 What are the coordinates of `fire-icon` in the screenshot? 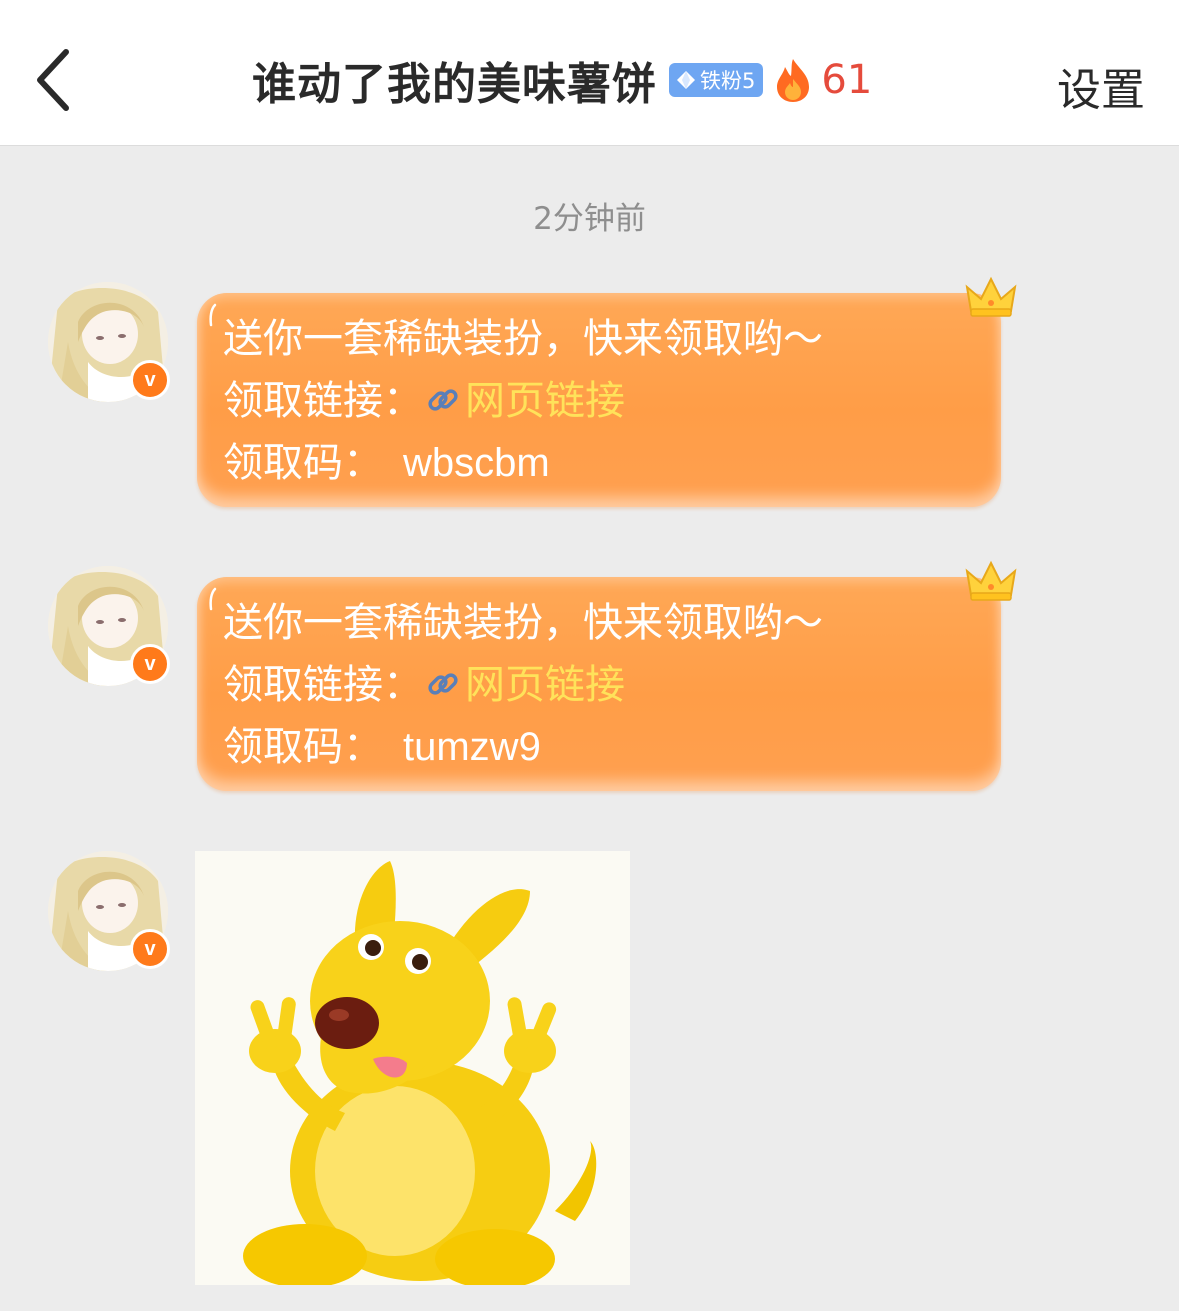 It's located at (793, 80).